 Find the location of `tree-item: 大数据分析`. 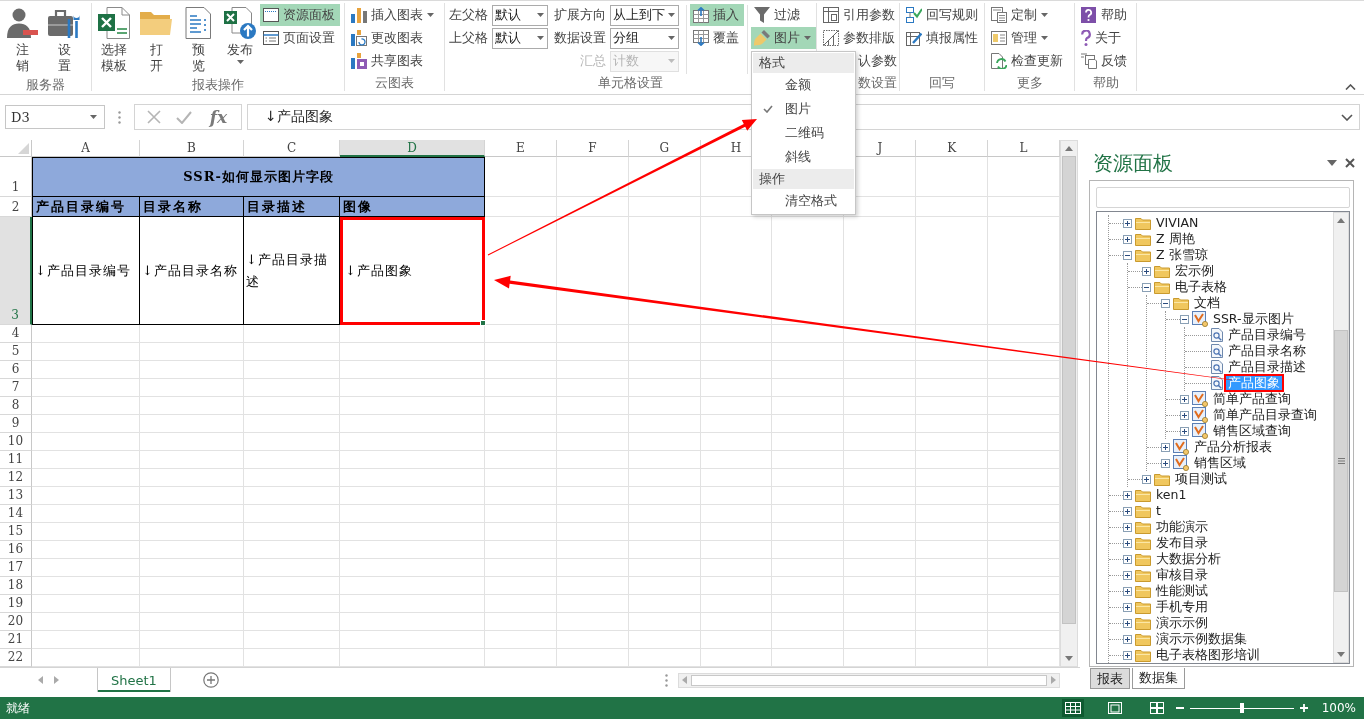

tree-item: 大数据分析 is located at coordinates (1188, 559).